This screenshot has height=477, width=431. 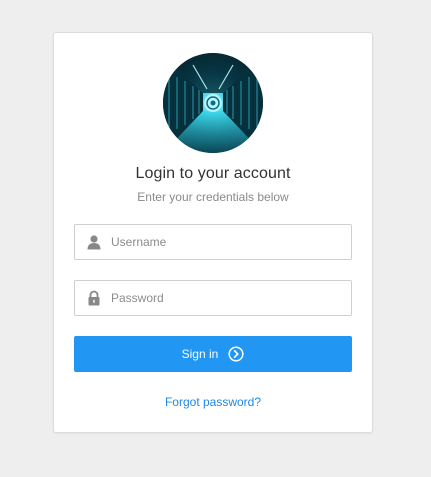 I want to click on user-icon, so click(x=94, y=242).